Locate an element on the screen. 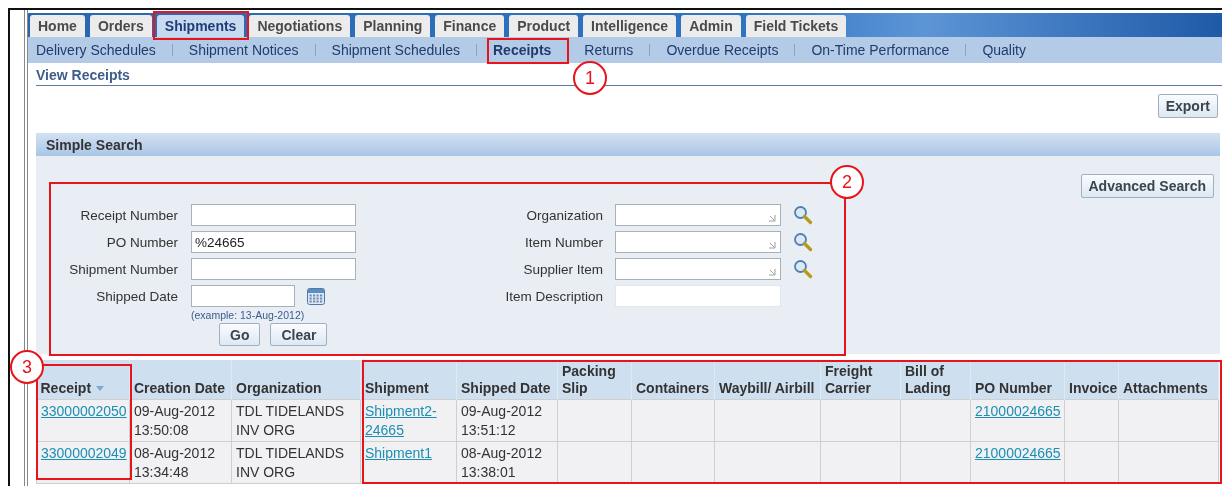  field-label: Item Number is located at coordinates (563, 242).